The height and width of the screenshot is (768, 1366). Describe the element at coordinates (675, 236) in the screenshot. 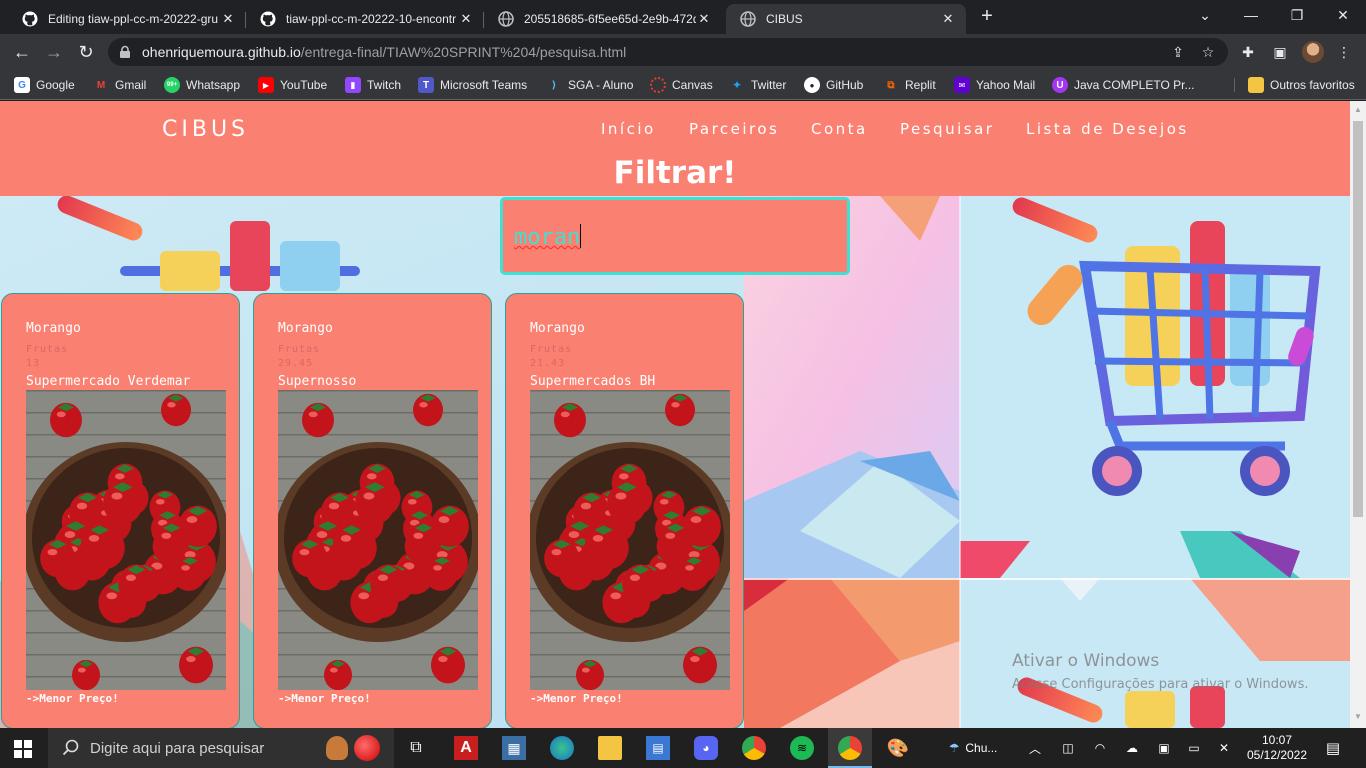

I see `search-input: moran` at that location.